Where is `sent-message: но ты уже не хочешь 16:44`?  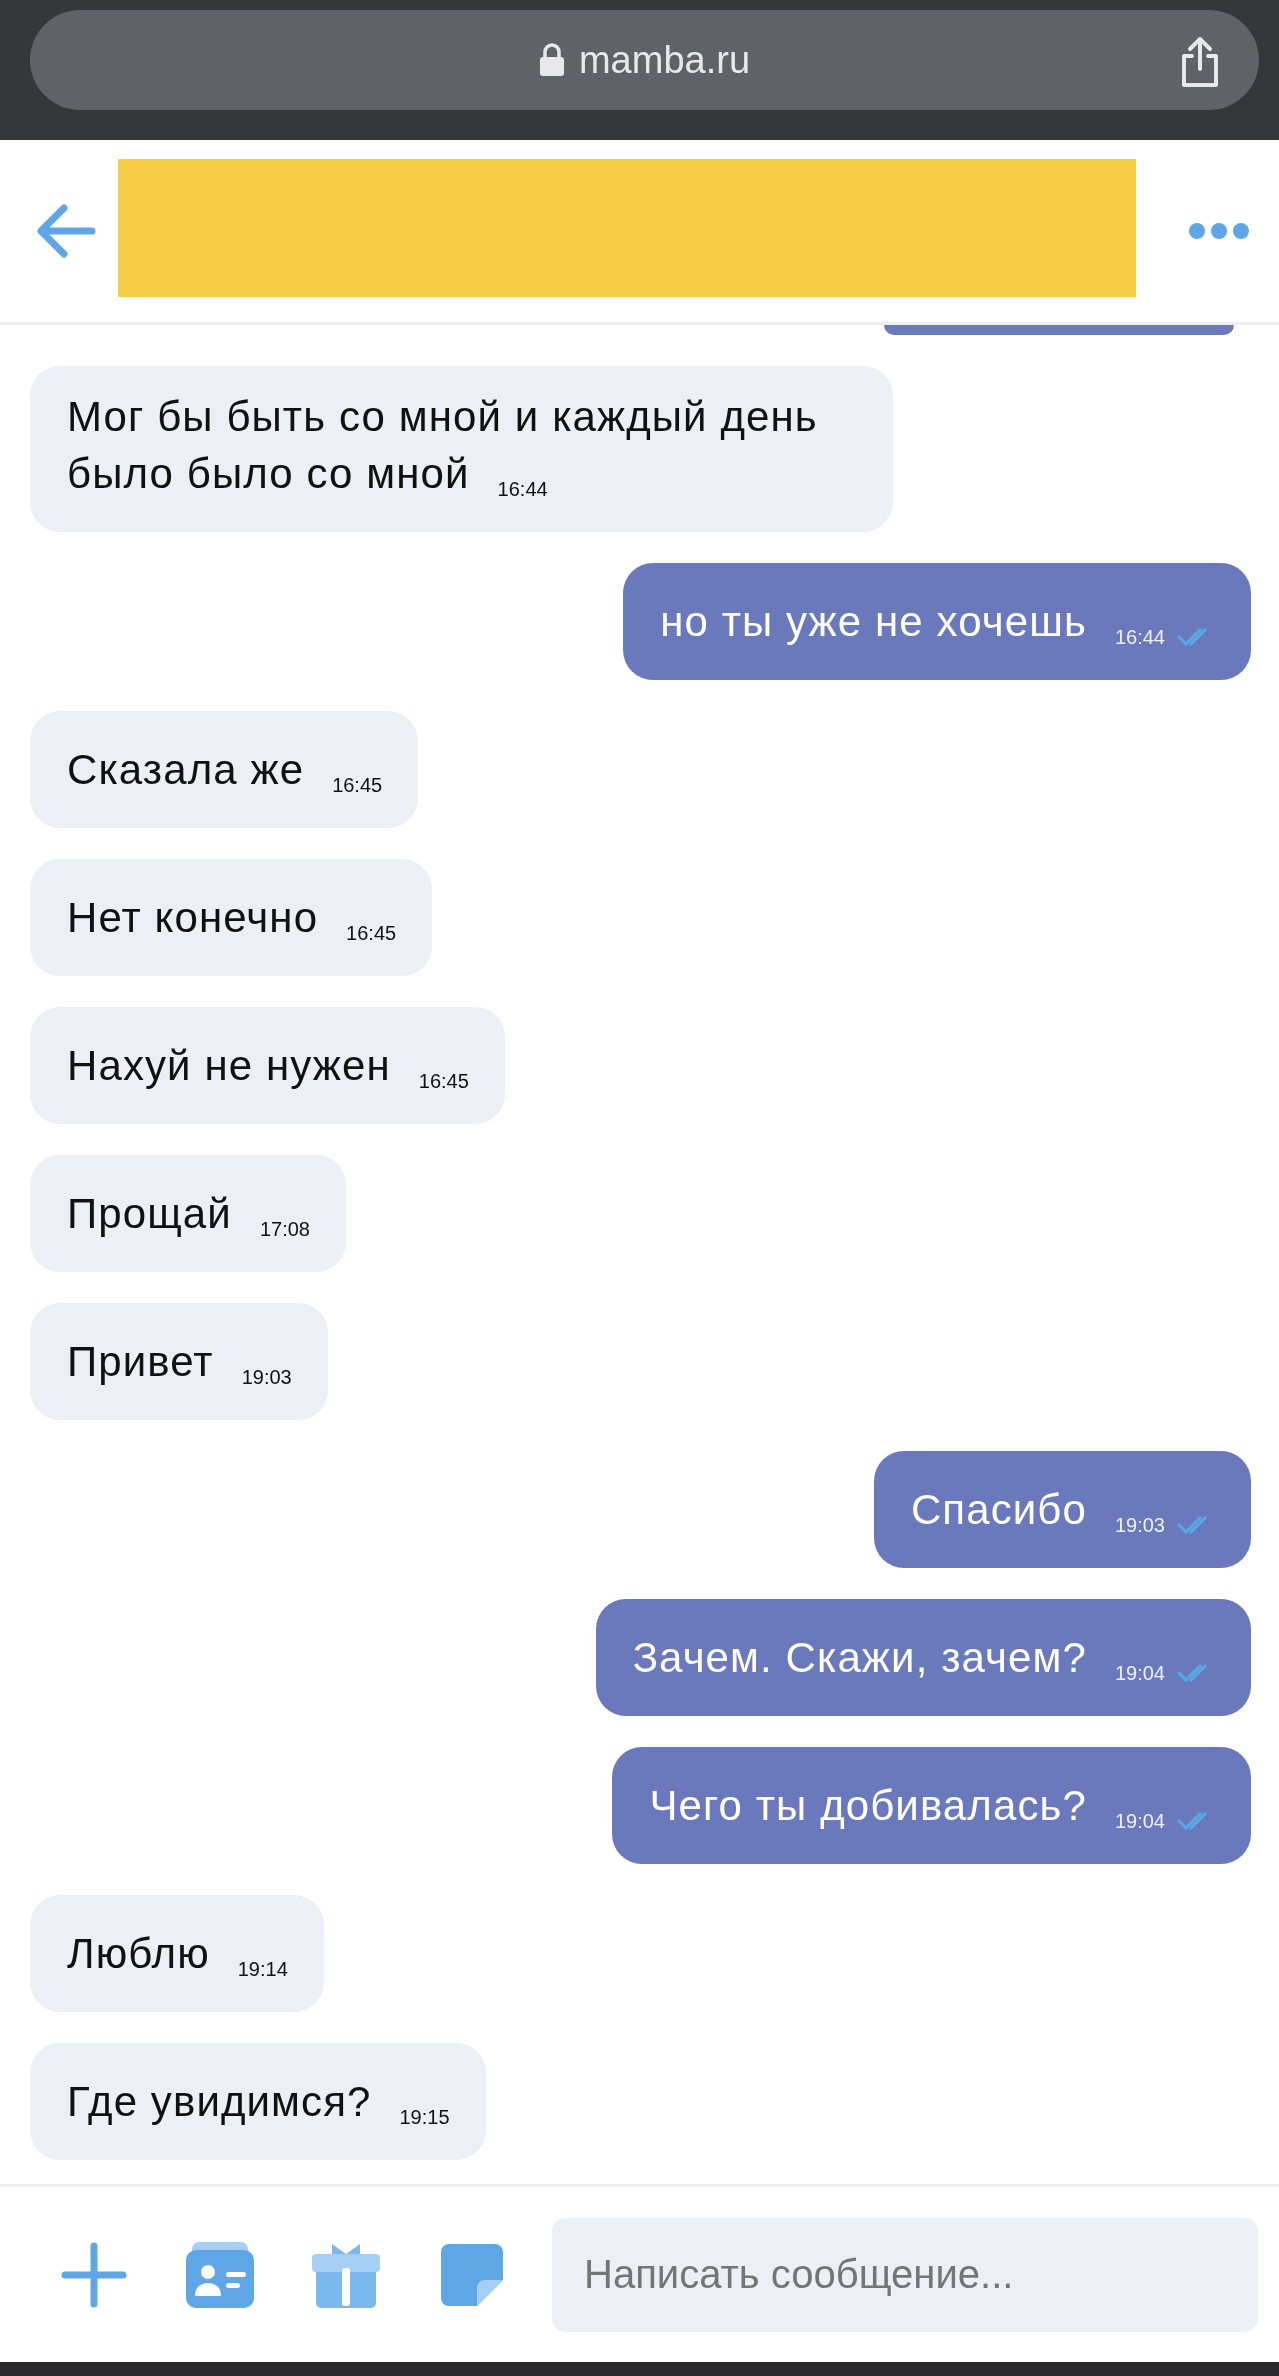 sent-message: но ты уже не хочешь 16:44 is located at coordinates (937, 621).